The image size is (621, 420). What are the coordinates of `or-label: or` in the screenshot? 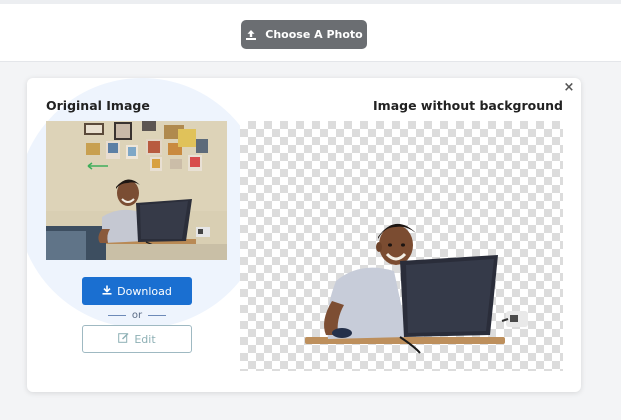 It's located at (137, 315).